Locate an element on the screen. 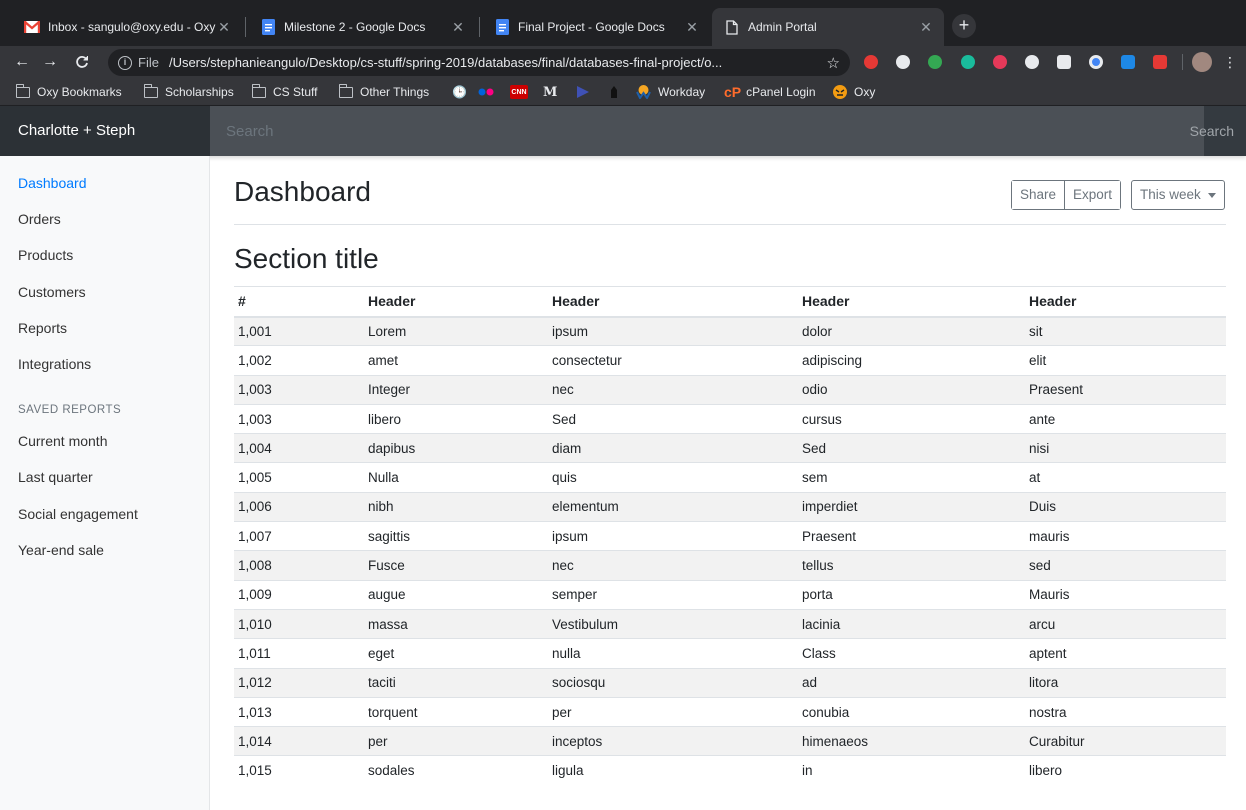  table-cell: quis is located at coordinates (673, 477).